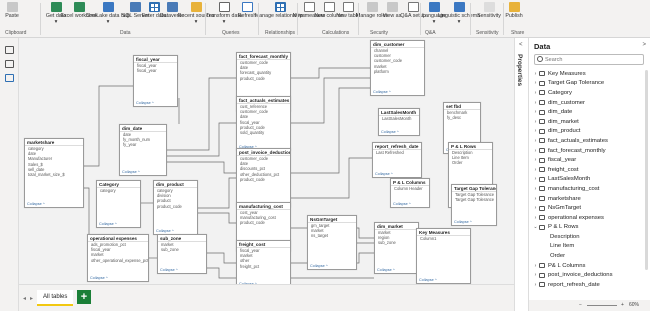 The width and height of the screenshot is (650, 311). What do you see at coordinates (182, 254) in the screenshot?
I see `table-card: sub_zone market sub_zone Collapse ^` at bounding box center [182, 254].